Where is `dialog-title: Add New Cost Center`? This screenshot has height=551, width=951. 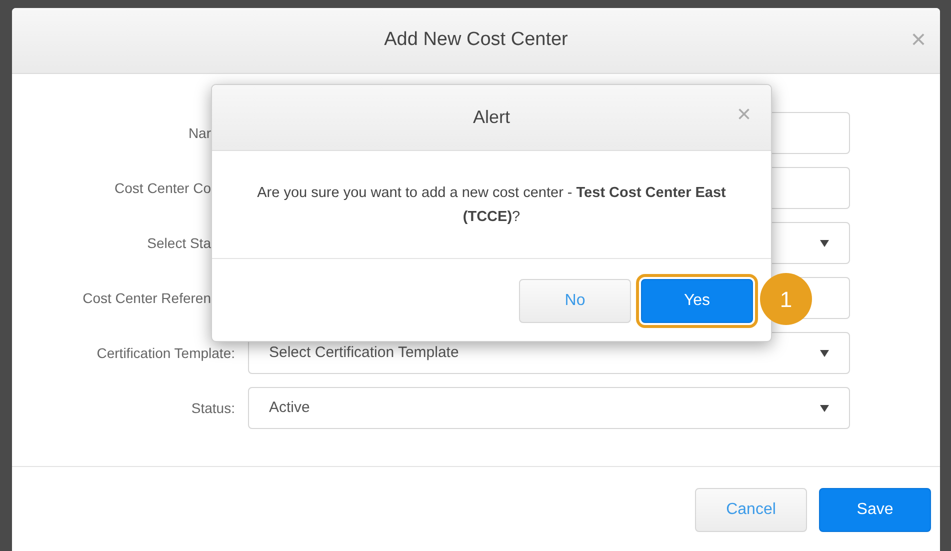 dialog-title: Add New Cost Center is located at coordinates (476, 40).